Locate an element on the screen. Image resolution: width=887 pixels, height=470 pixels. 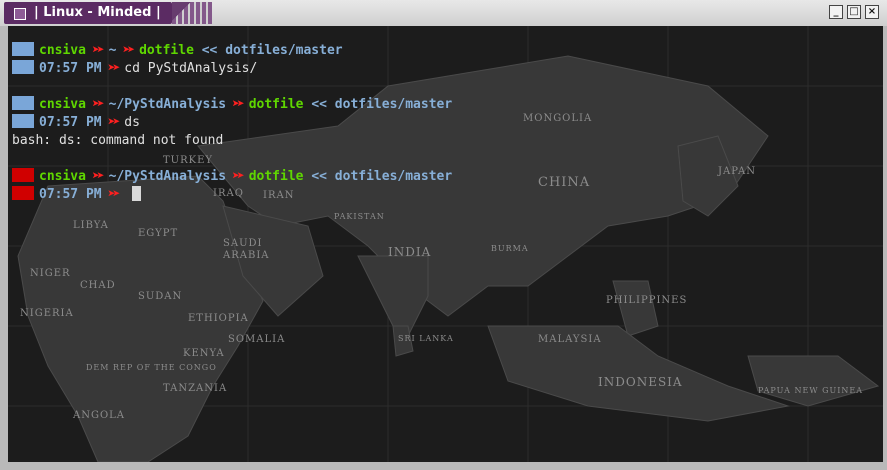
map-label-papua: PAPUA NEW GUINEA is located at coordinates (810, 390).